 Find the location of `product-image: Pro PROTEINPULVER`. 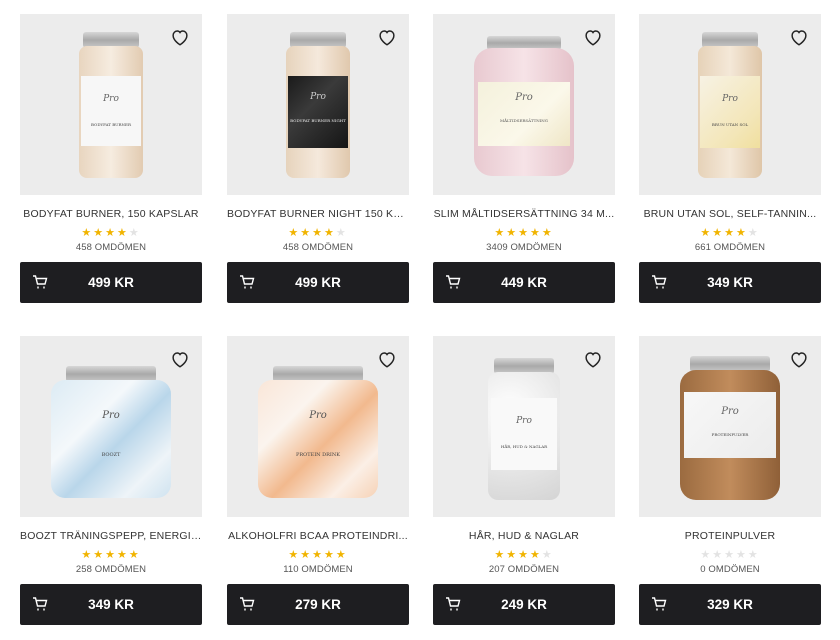

product-image: Pro PROTEINPULVER is located at coordinates (730, 426).